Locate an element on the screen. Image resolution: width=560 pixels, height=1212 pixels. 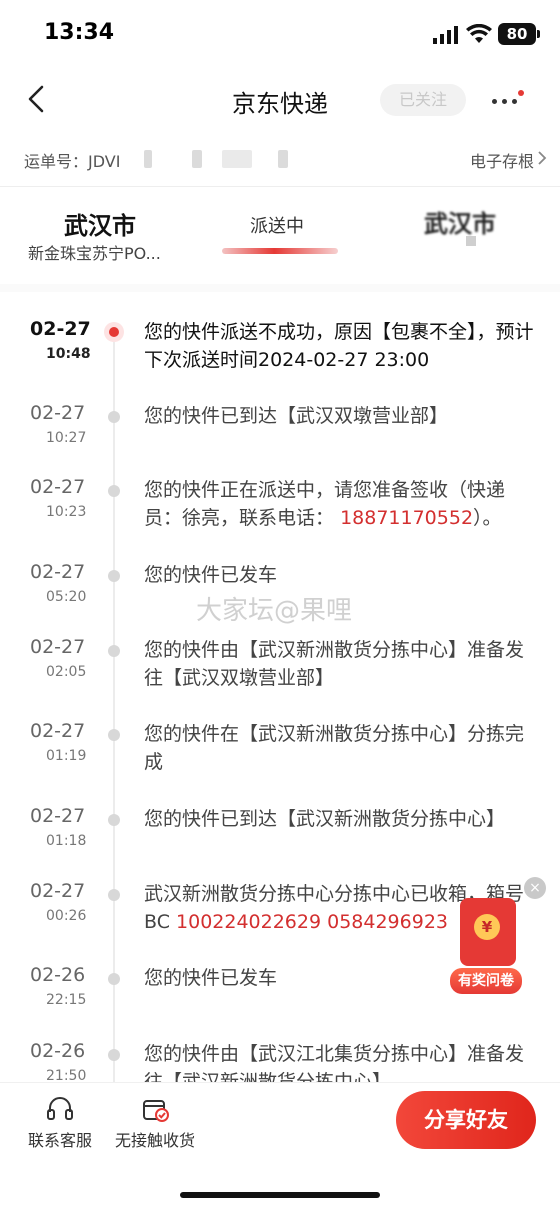
event-time: 10:23 is located at coordinates (66, 512).